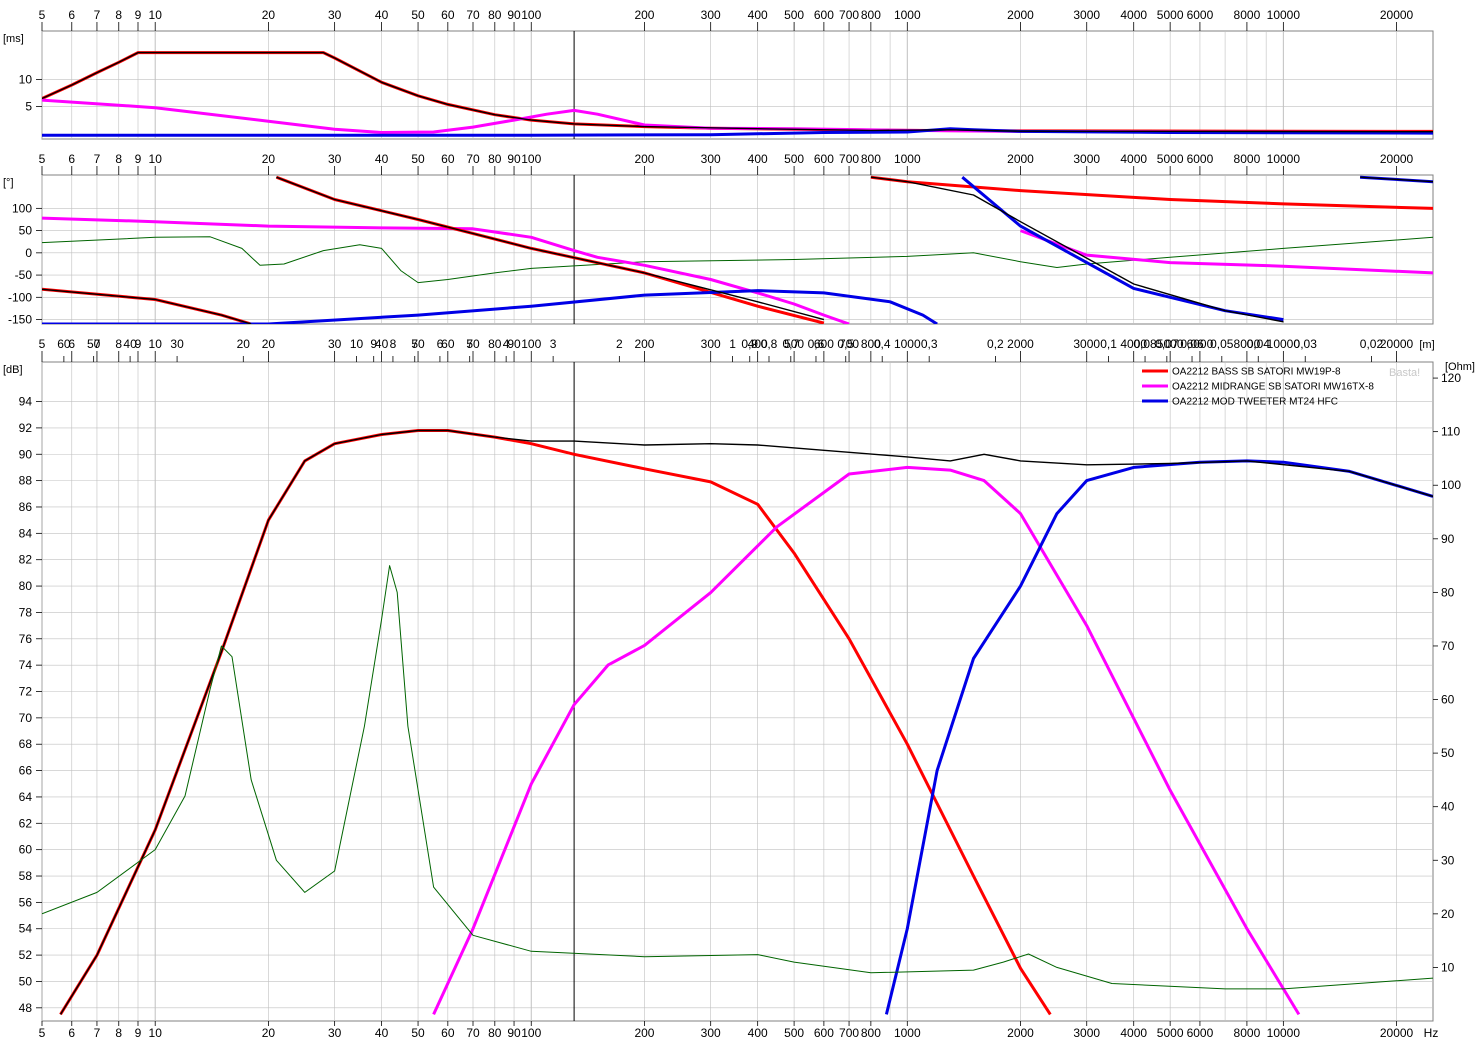 The height and width of the screenshot is (1057, 1478). Describe the element at coordinates (1451, 485) in the screenshot. I see `y2-tick-label: 100` at that location.